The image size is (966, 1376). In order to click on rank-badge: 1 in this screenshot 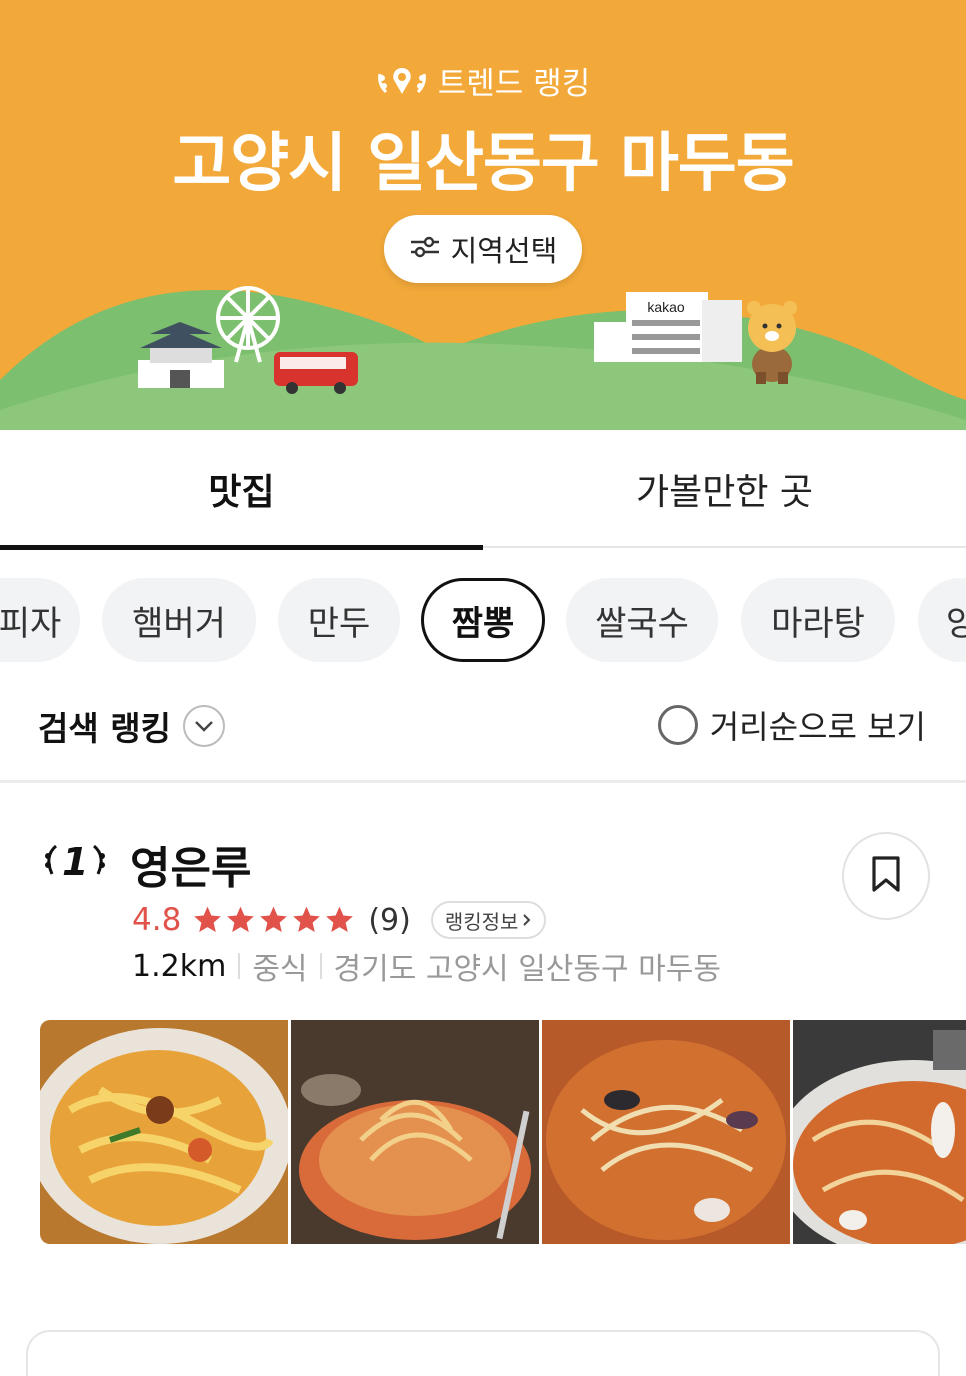, I will do `click(75, 862)`.